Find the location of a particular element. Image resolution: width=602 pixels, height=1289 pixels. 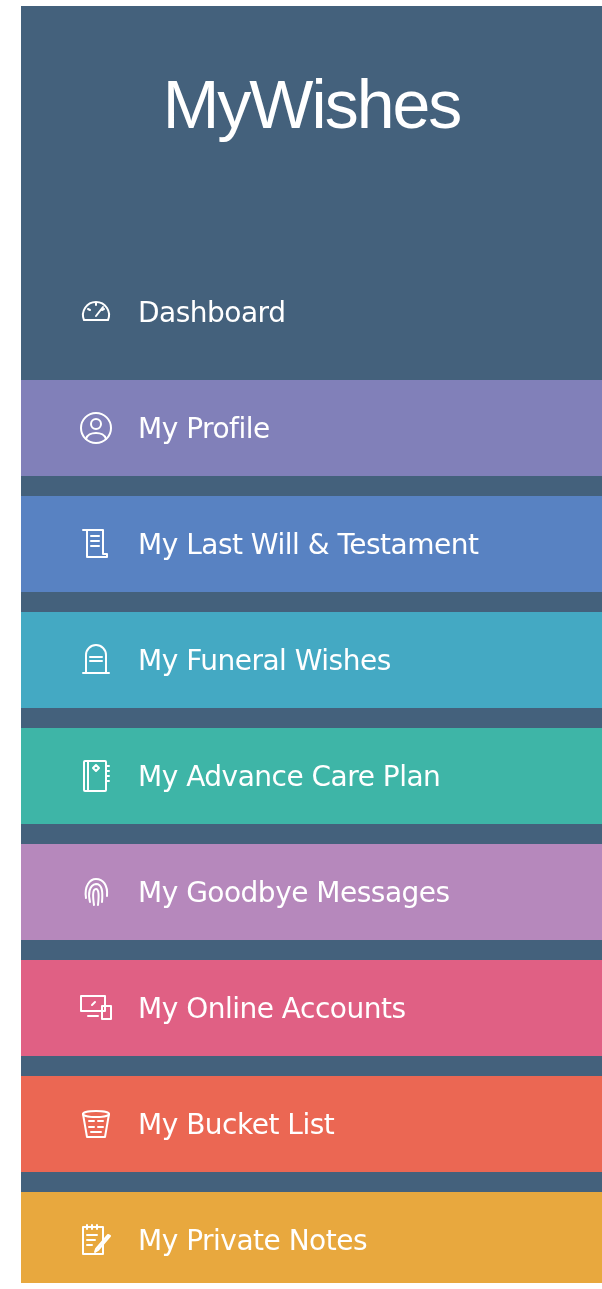

menu-item: My Advance Care Plan is located at coordinates (311, 776).